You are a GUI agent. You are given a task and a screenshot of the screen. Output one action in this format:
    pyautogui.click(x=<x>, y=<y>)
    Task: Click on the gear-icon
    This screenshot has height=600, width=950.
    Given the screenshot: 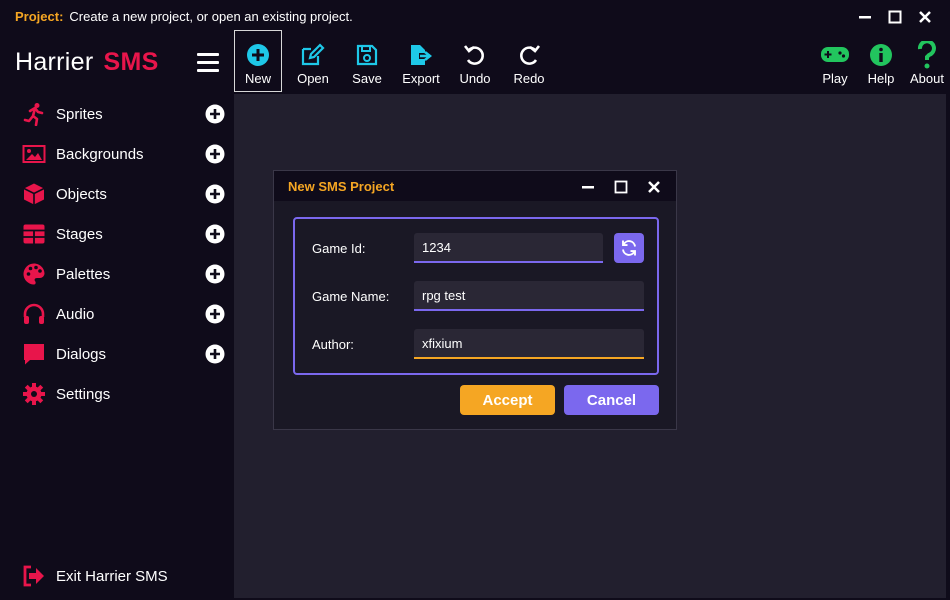 What is the action you would take?
    pyautogui.click(x=34, y=394)
    